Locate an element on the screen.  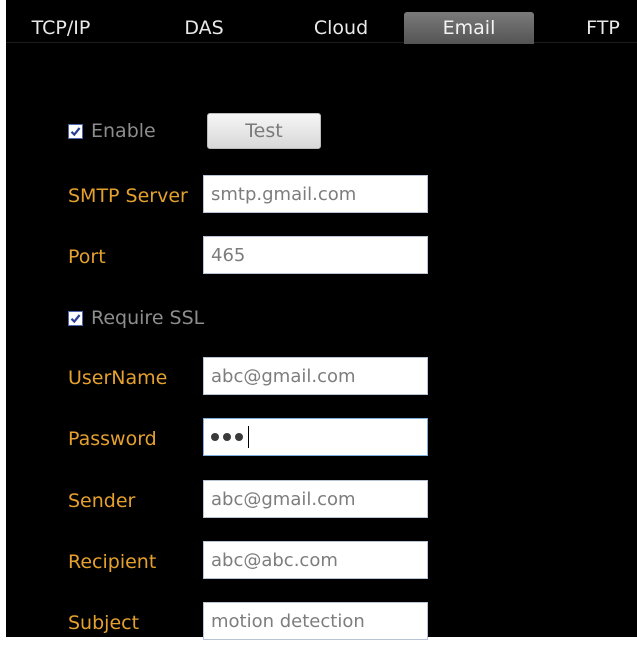
test-button: Test is located at coordinates (264, 131).